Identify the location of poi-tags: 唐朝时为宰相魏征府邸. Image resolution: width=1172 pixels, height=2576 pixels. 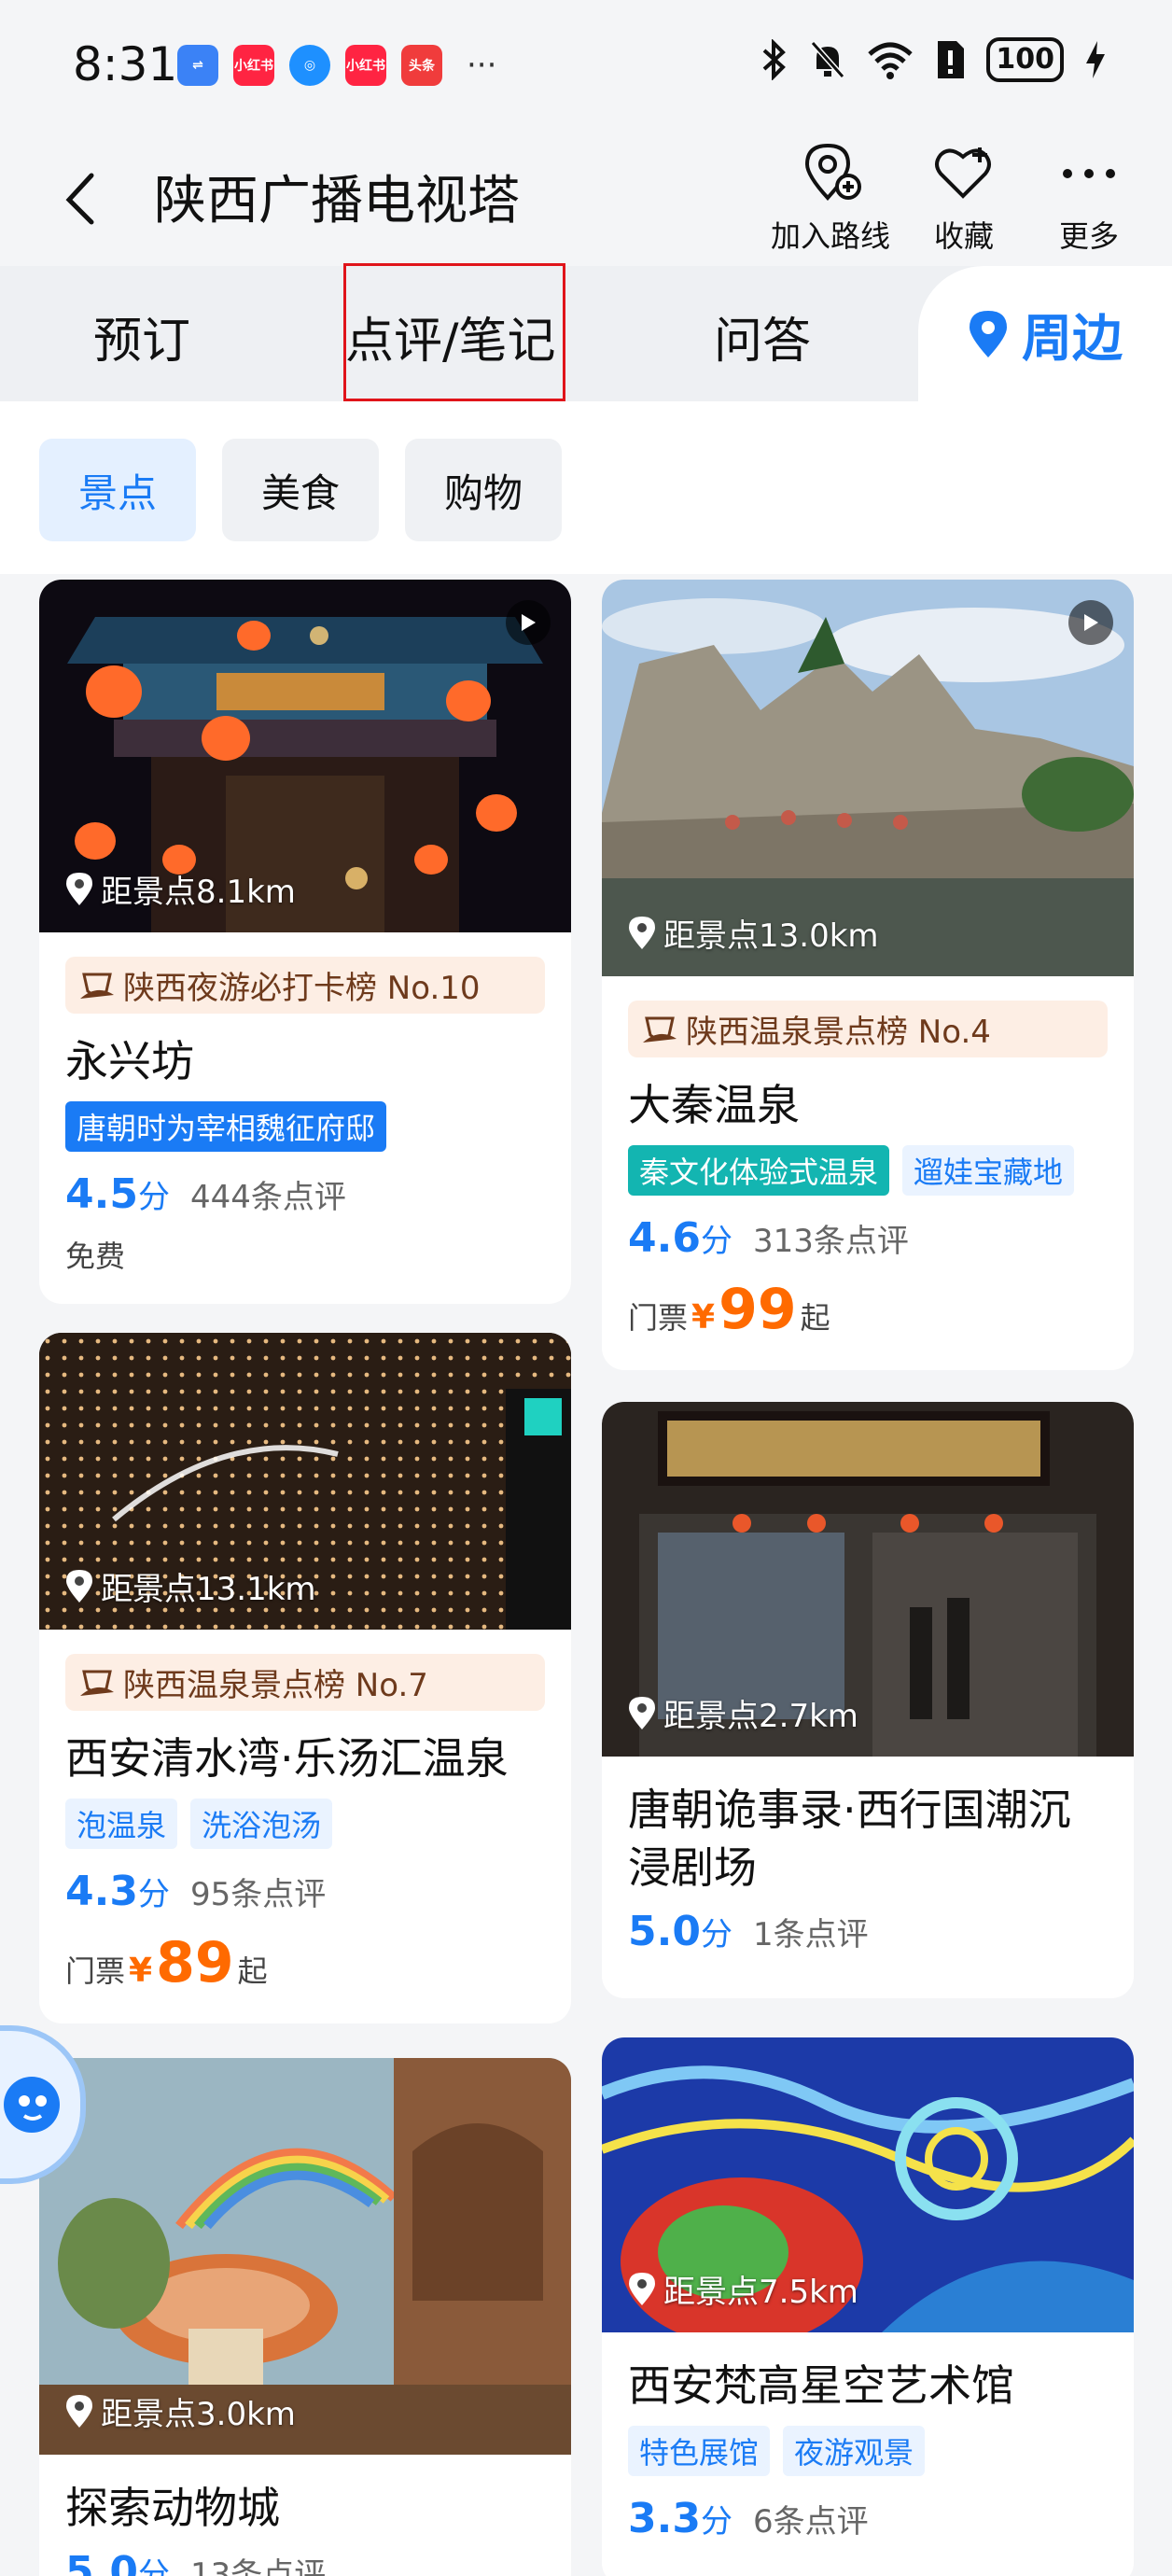
(305, 1126).